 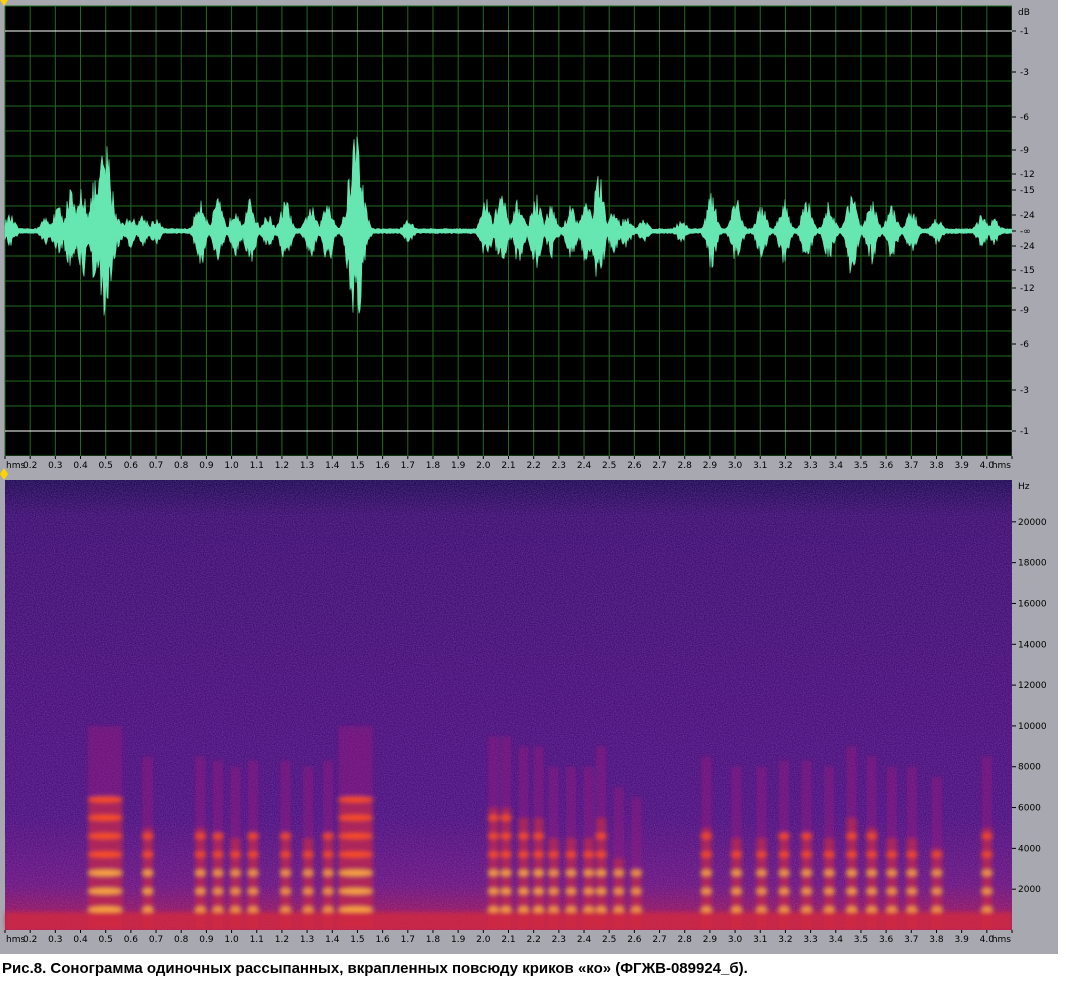 What do you see at coordinates (1029, 809) in the screenshot?
I see `hz-tick-label: 6000` at bounding box center [1029, 809].